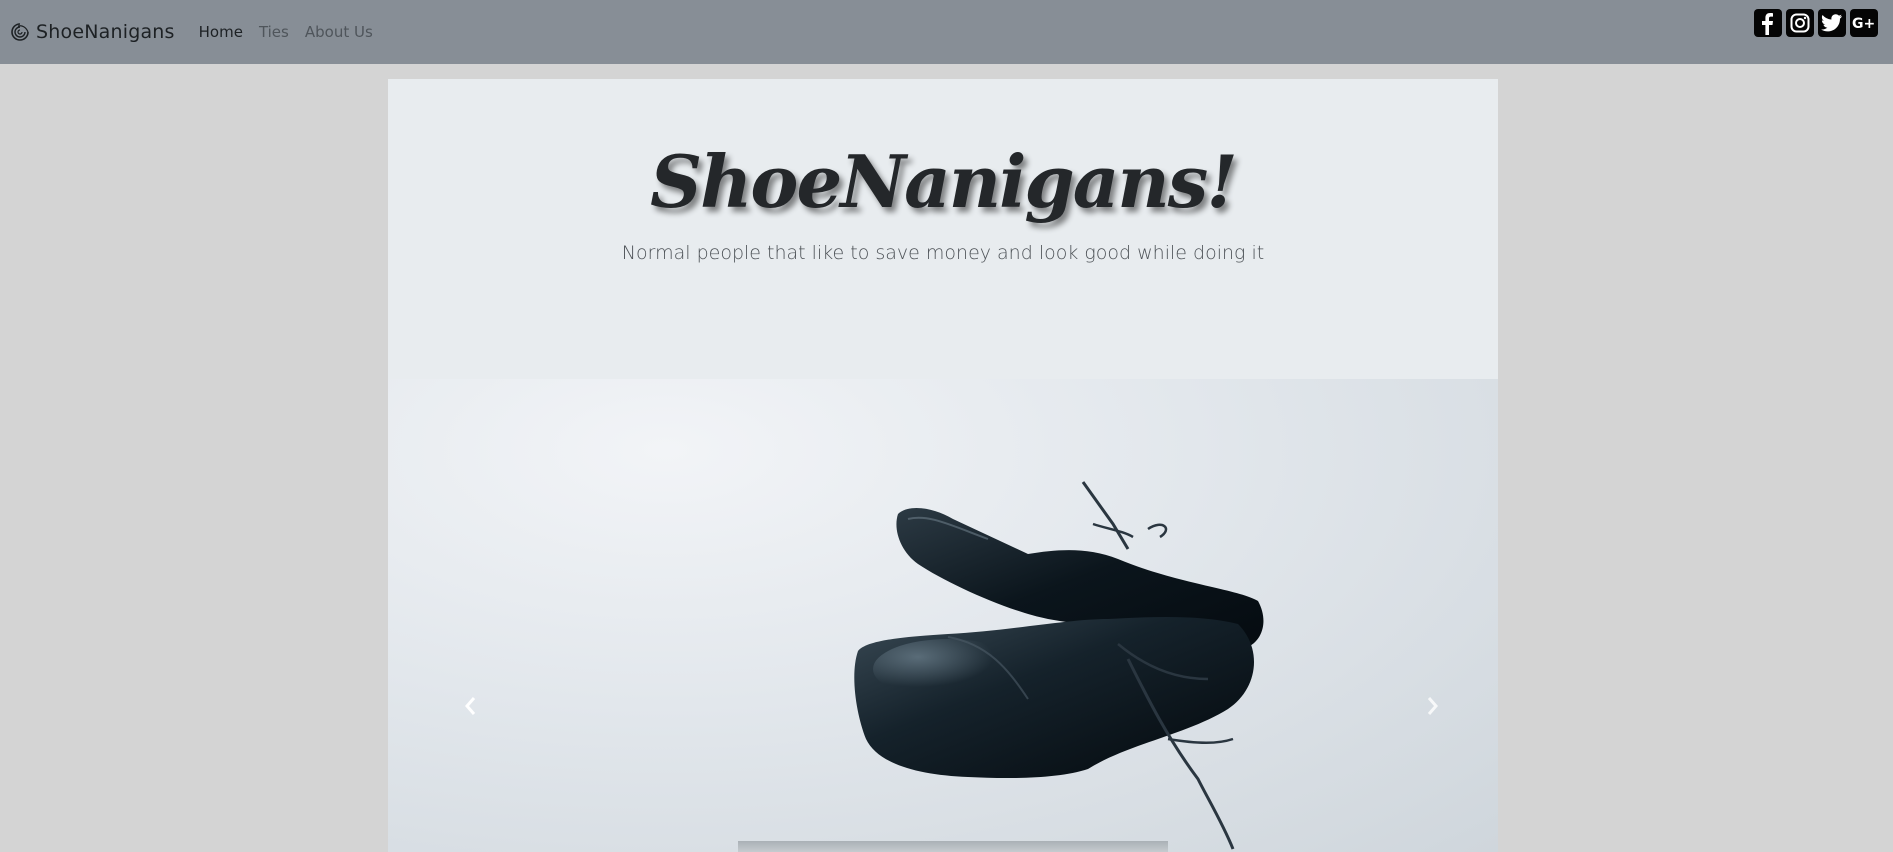 Image resolution: width=1893 pixels, height=852 pixels. I want to click on brand-link: ShoeNanigans, so click(92, 32).